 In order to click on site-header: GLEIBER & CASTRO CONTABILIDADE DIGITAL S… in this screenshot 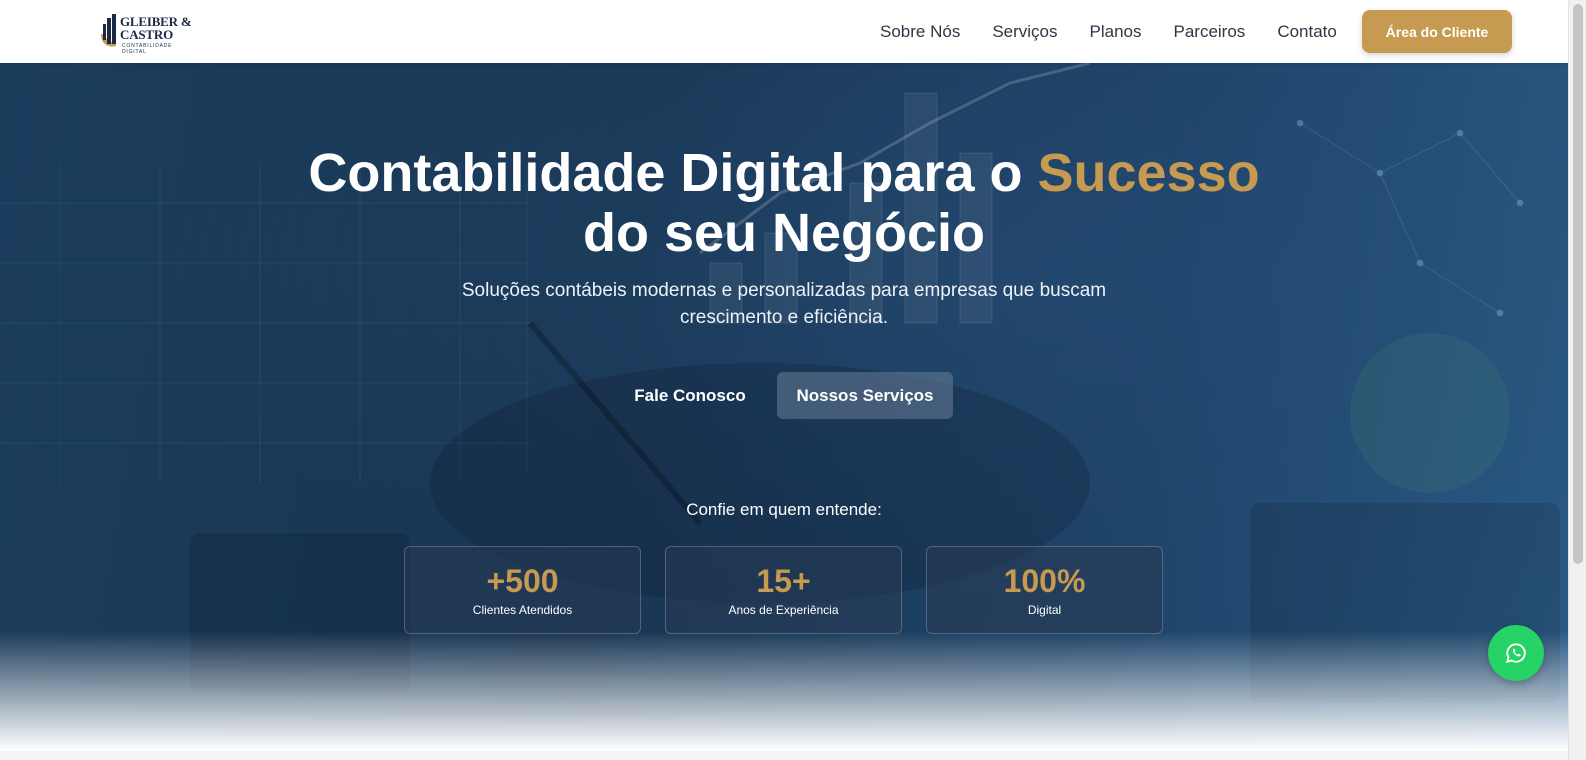, I will do `click(784, 31)`.